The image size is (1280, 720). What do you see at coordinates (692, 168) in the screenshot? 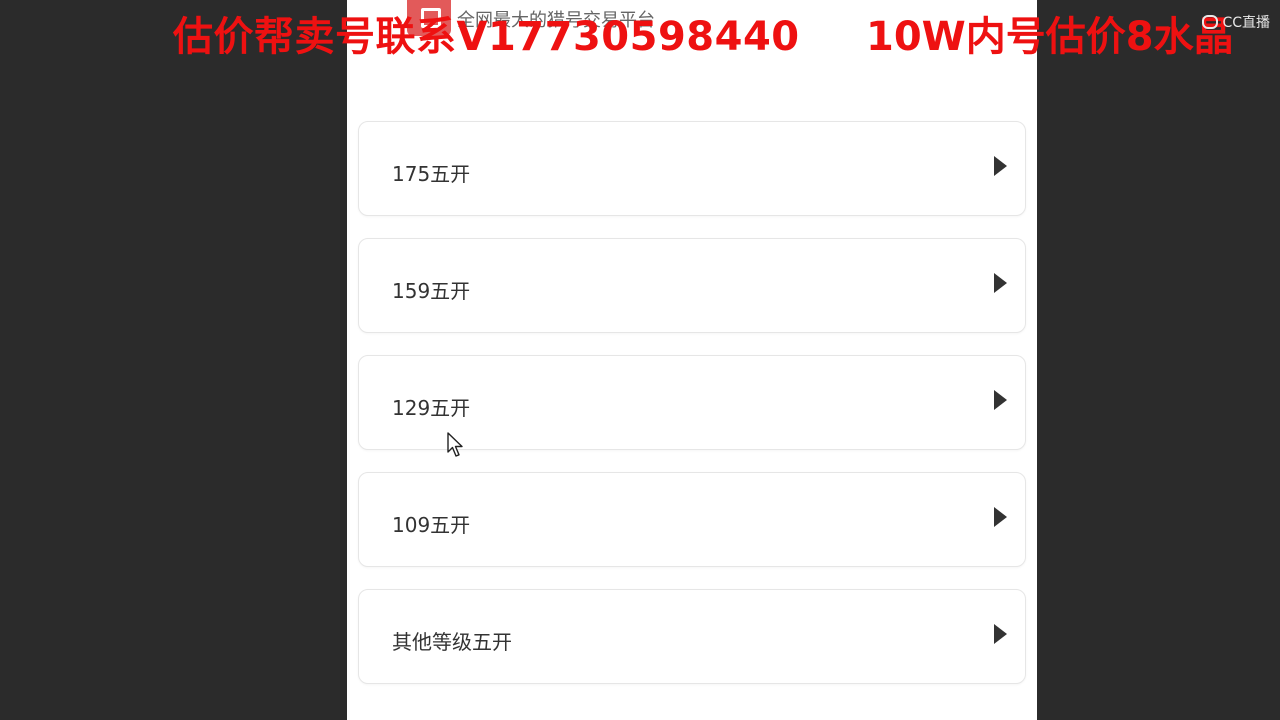
I see `list-item: 175五开` at bounding box center [692, 168].